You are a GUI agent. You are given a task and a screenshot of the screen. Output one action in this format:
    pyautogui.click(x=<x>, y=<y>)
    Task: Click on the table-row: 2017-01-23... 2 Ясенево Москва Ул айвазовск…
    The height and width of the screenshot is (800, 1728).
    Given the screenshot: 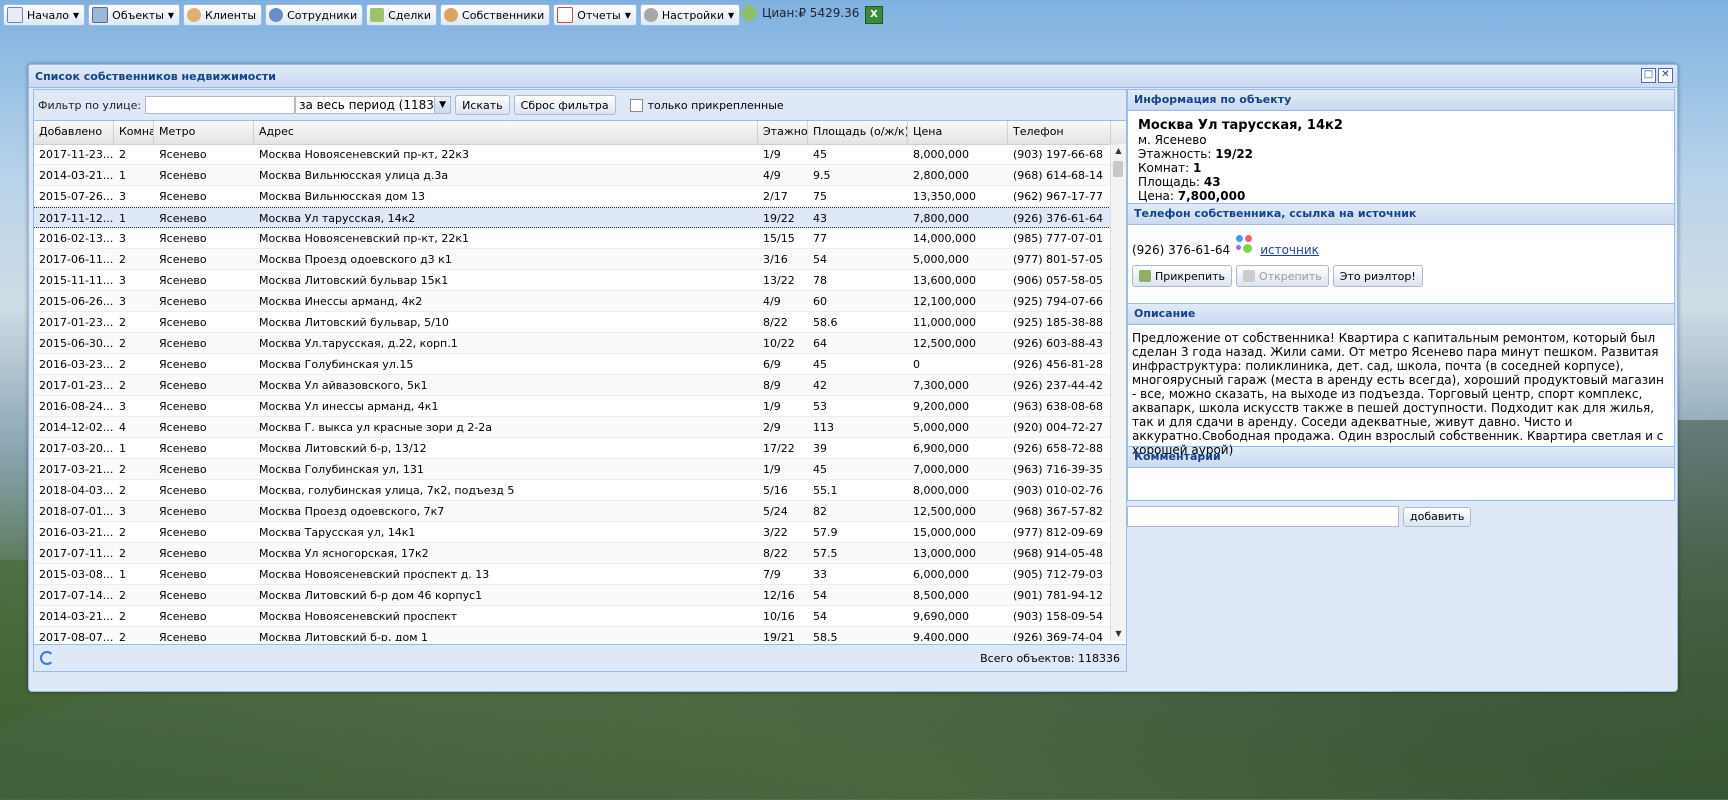 What is the action you would take?
    pyautogui.click(x=572, y=385)
    